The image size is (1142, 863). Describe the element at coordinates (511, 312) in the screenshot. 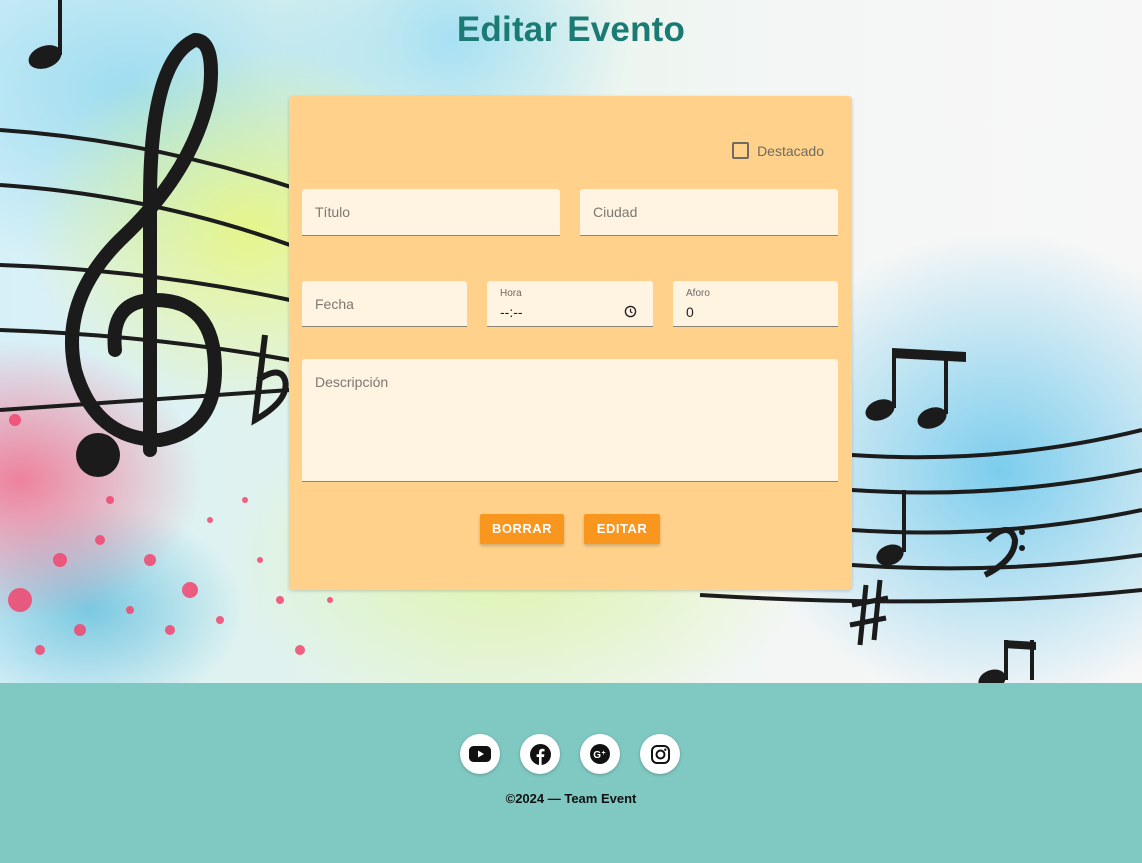

I see `time-value: --:--` at that location.